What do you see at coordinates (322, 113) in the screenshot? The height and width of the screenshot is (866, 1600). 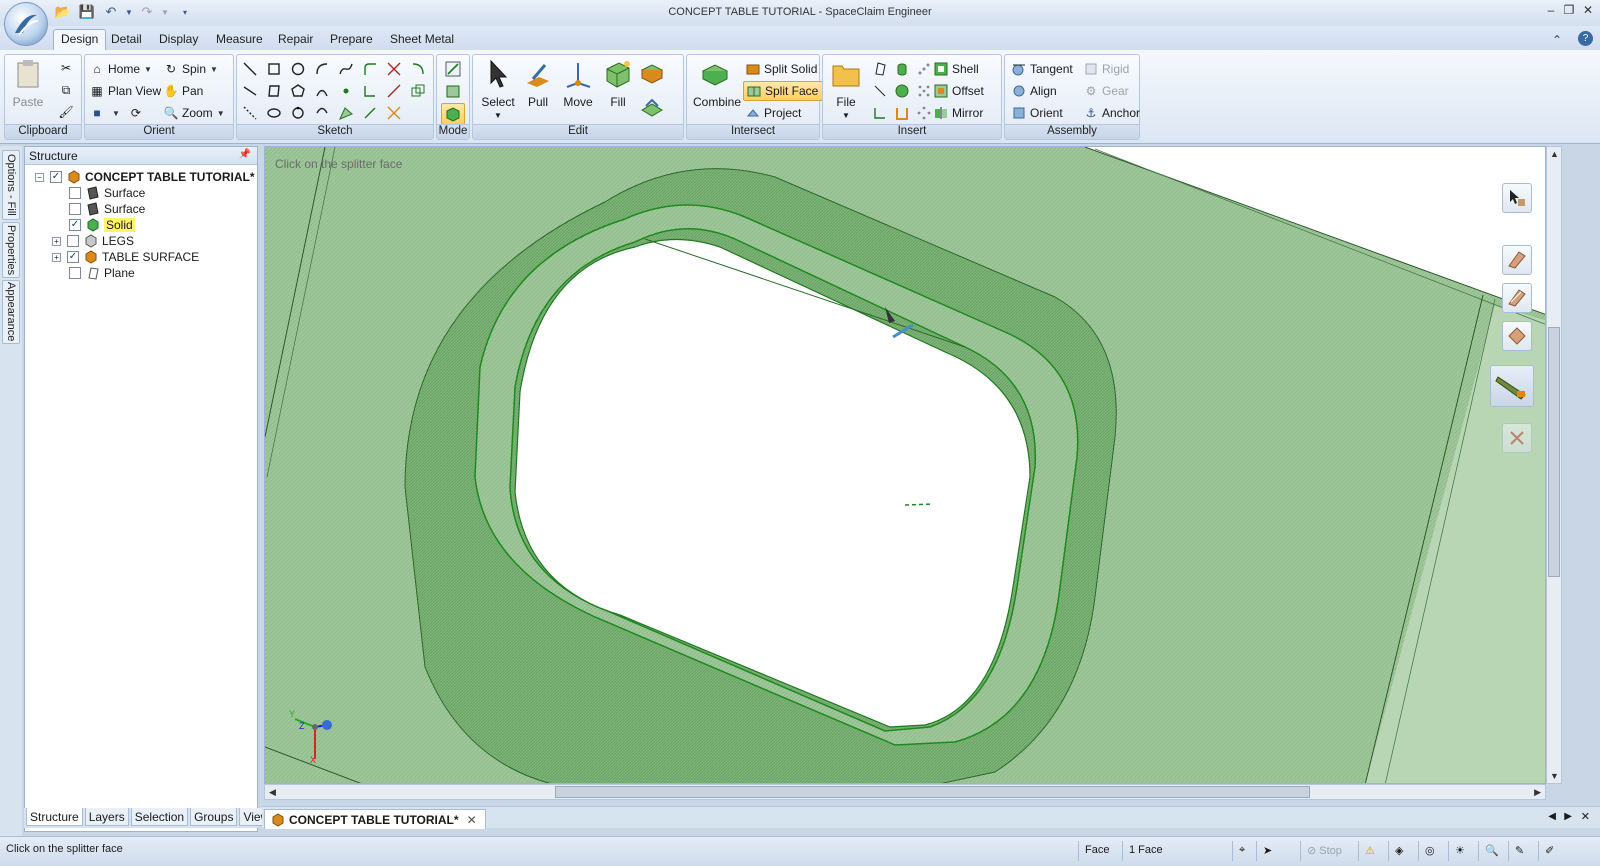 I see `three-point-arc-icon` at bounding box center [322, 113].